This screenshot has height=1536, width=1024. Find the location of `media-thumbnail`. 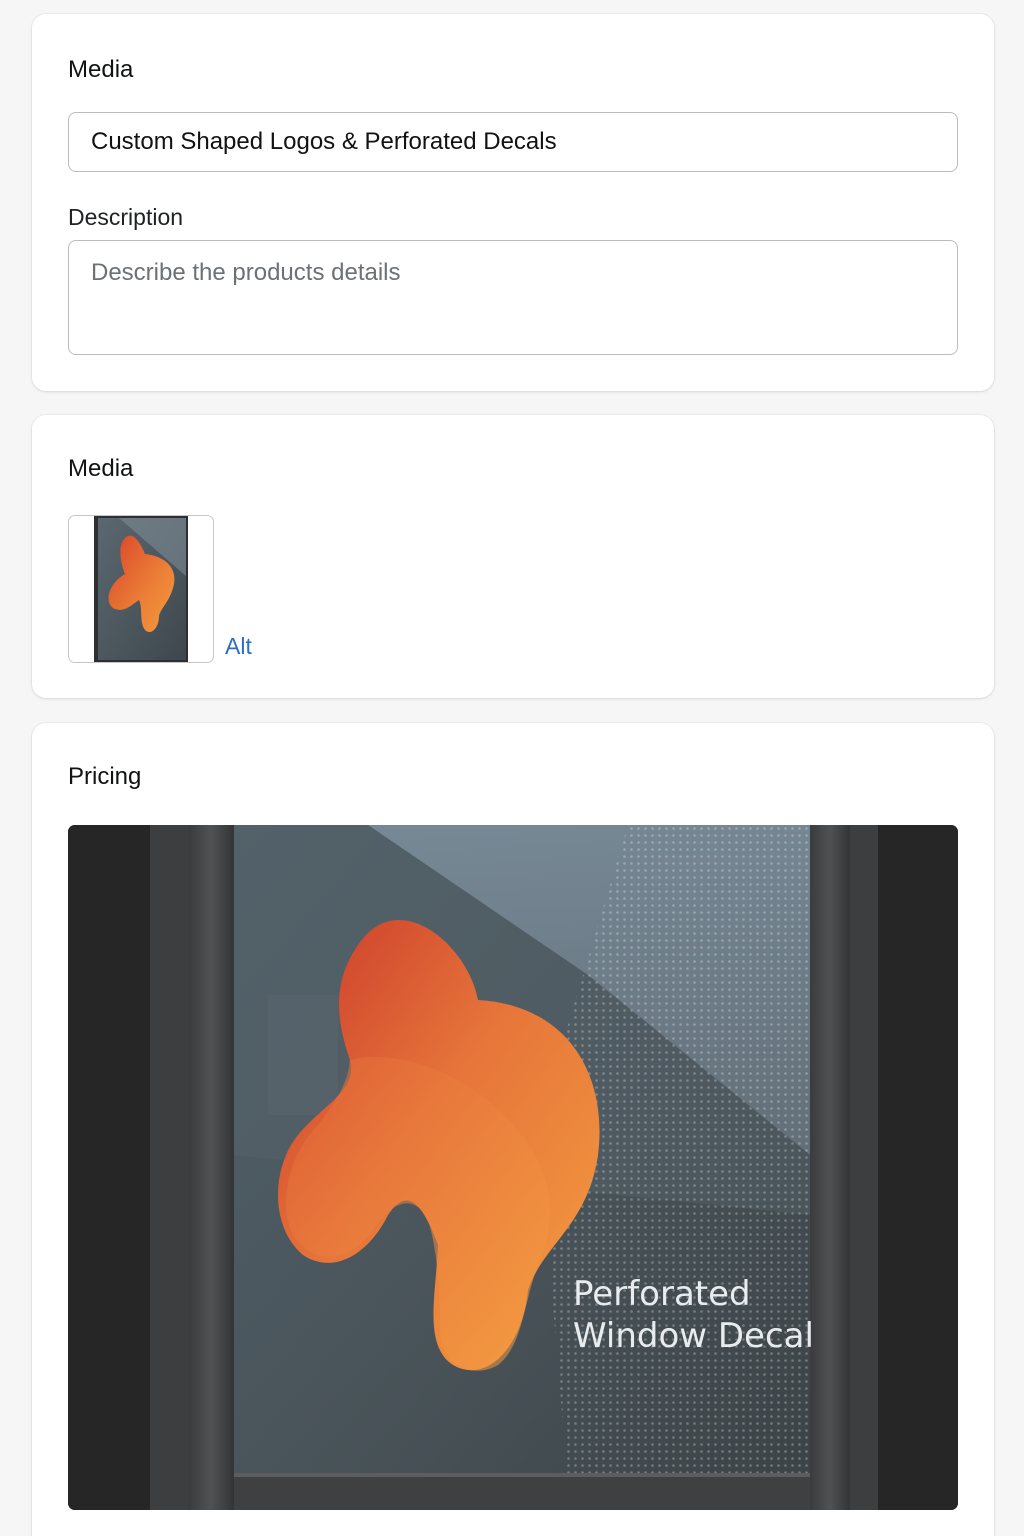

media-thumbnail is located at coordinates (141, 589).